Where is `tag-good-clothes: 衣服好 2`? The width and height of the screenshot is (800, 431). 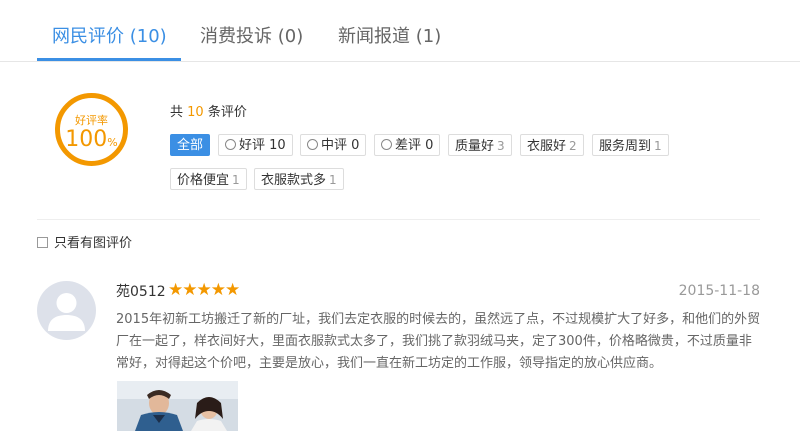 tag-good-clothes: 衣服好 2 is located at coordinates (552, 145).